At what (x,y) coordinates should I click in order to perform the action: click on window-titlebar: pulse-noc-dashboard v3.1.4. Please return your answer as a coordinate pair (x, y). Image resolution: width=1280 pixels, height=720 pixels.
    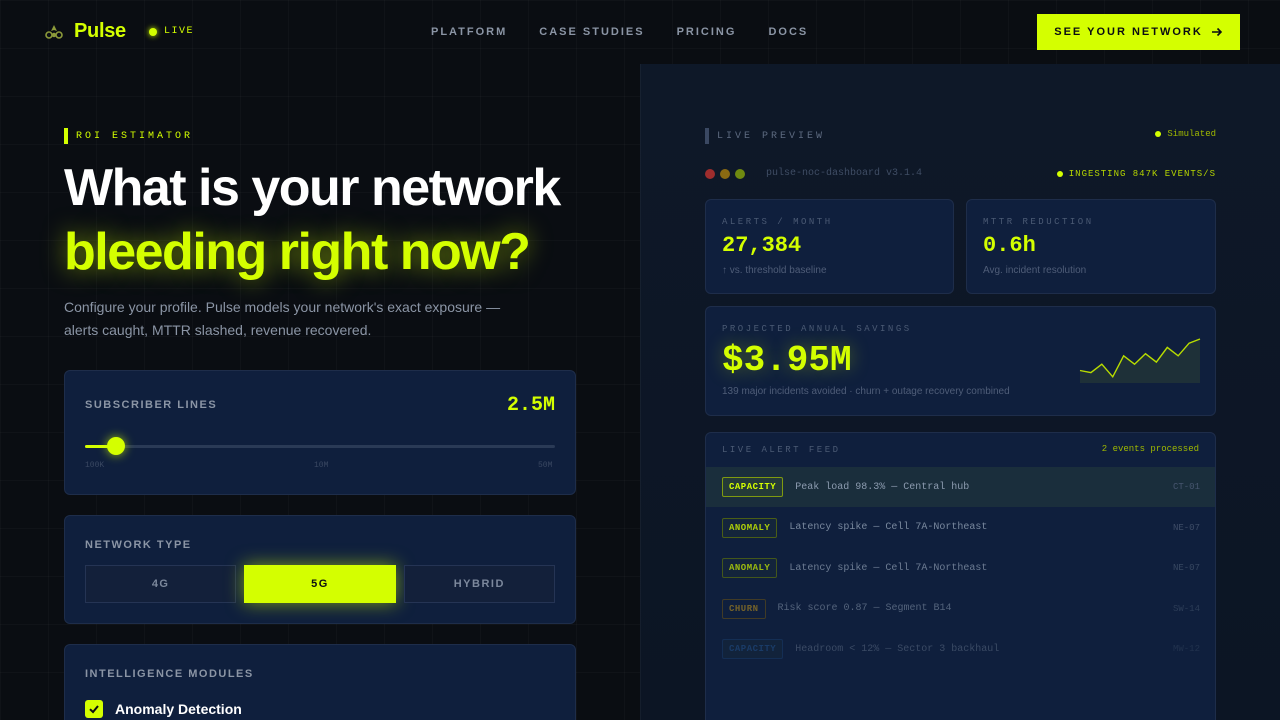
    Looking at the image, I should click on (813, 173).